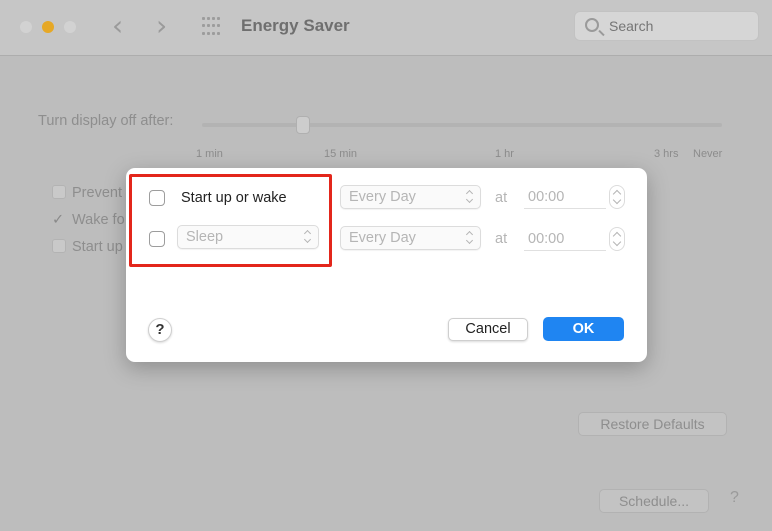  What do you see at coordinates (98, 220) in the screenshot?
I see `option-label: Wake fo` at bounding box center [98, 220].